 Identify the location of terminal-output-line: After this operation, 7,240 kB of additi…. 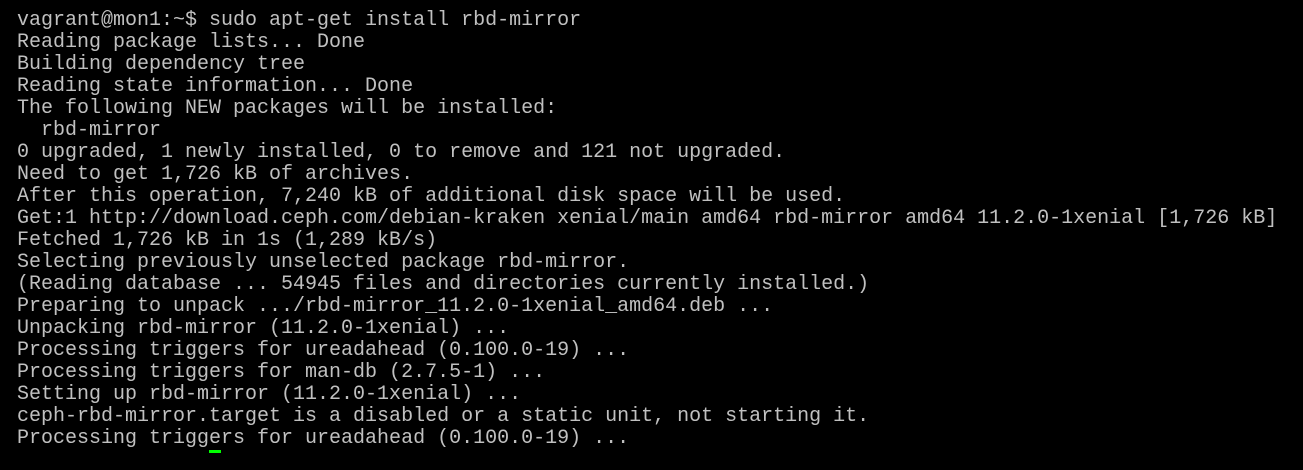
(431, 196).